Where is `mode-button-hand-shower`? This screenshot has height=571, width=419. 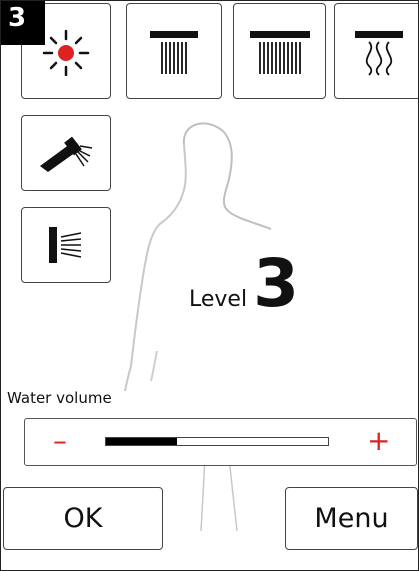 mode-button-hand-shower is located at coordinates (66, 153).